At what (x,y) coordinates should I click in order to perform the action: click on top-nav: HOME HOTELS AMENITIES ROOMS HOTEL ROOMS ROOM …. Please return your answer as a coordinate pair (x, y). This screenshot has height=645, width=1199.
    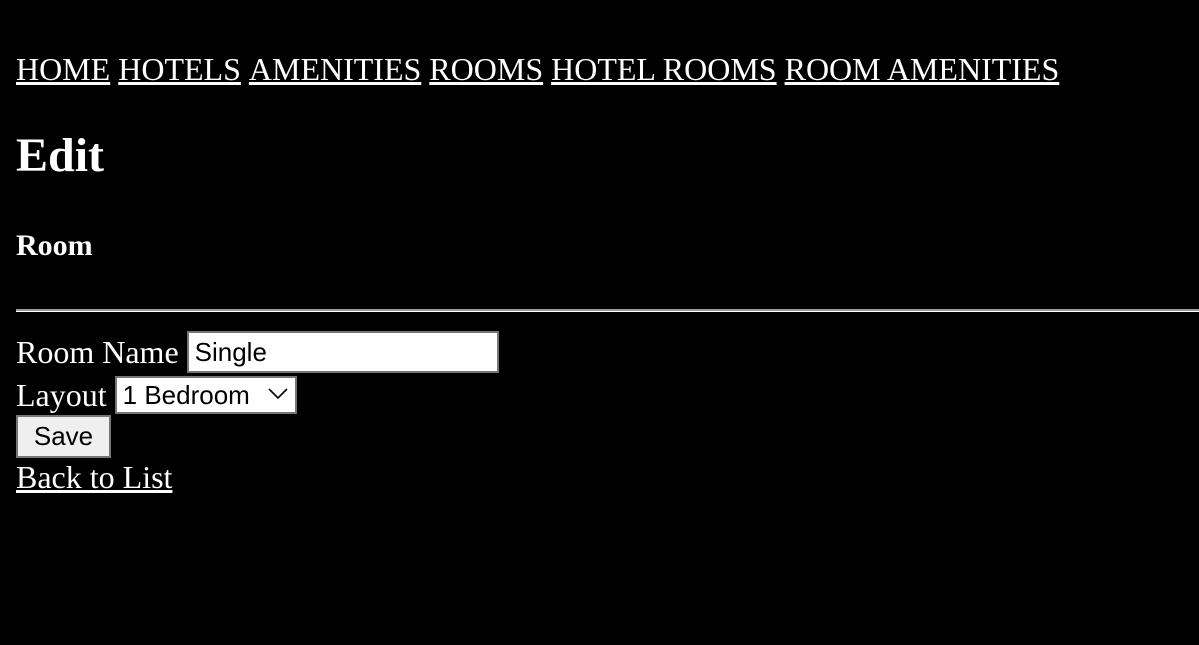
    Looking at the image, I should click on (537, 69).